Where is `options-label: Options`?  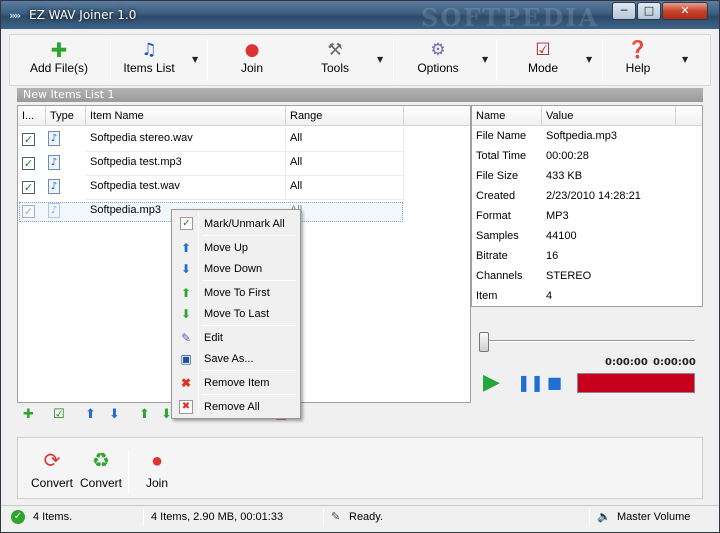
options-label: Options is located at coordinates (438, 68).